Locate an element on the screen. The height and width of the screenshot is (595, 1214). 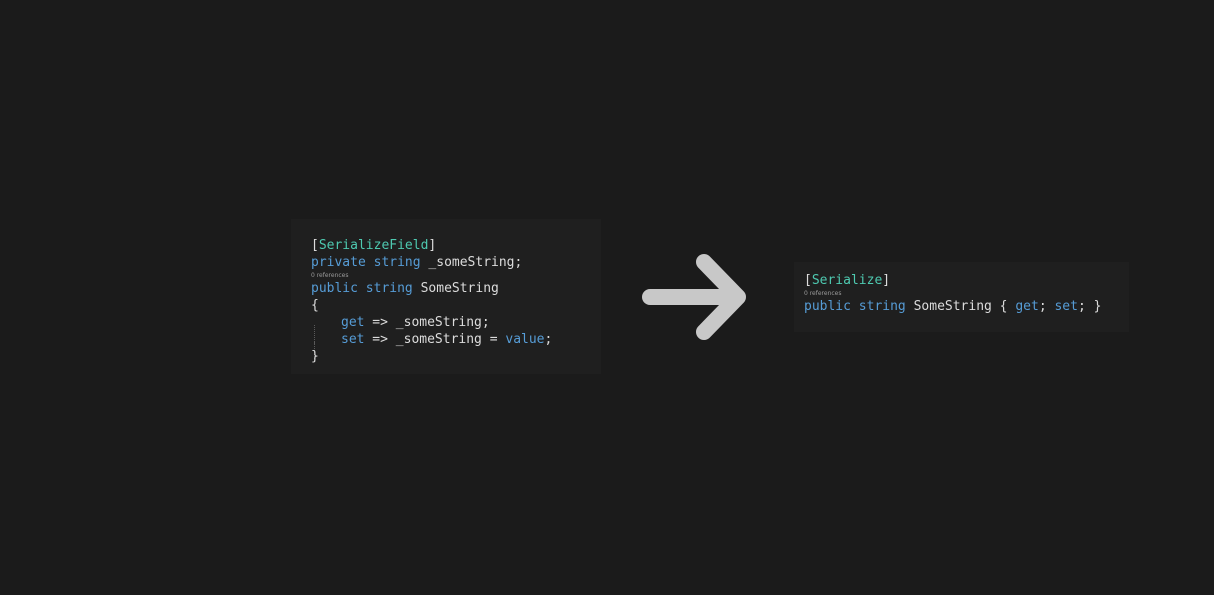
setter-body: => _someString = is located at coordinates (435, 339).